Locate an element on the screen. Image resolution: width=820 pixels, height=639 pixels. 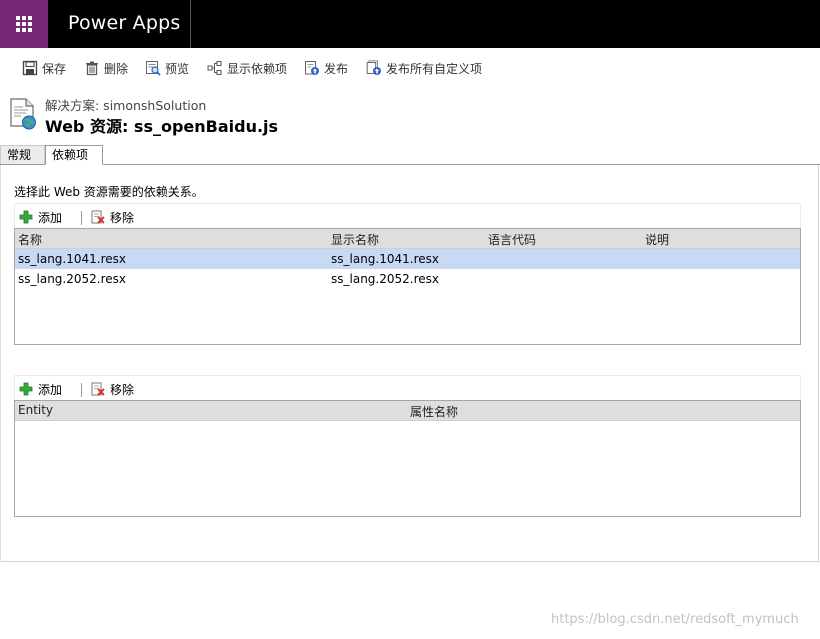
publish-icon is located at coordinates (312, 68).